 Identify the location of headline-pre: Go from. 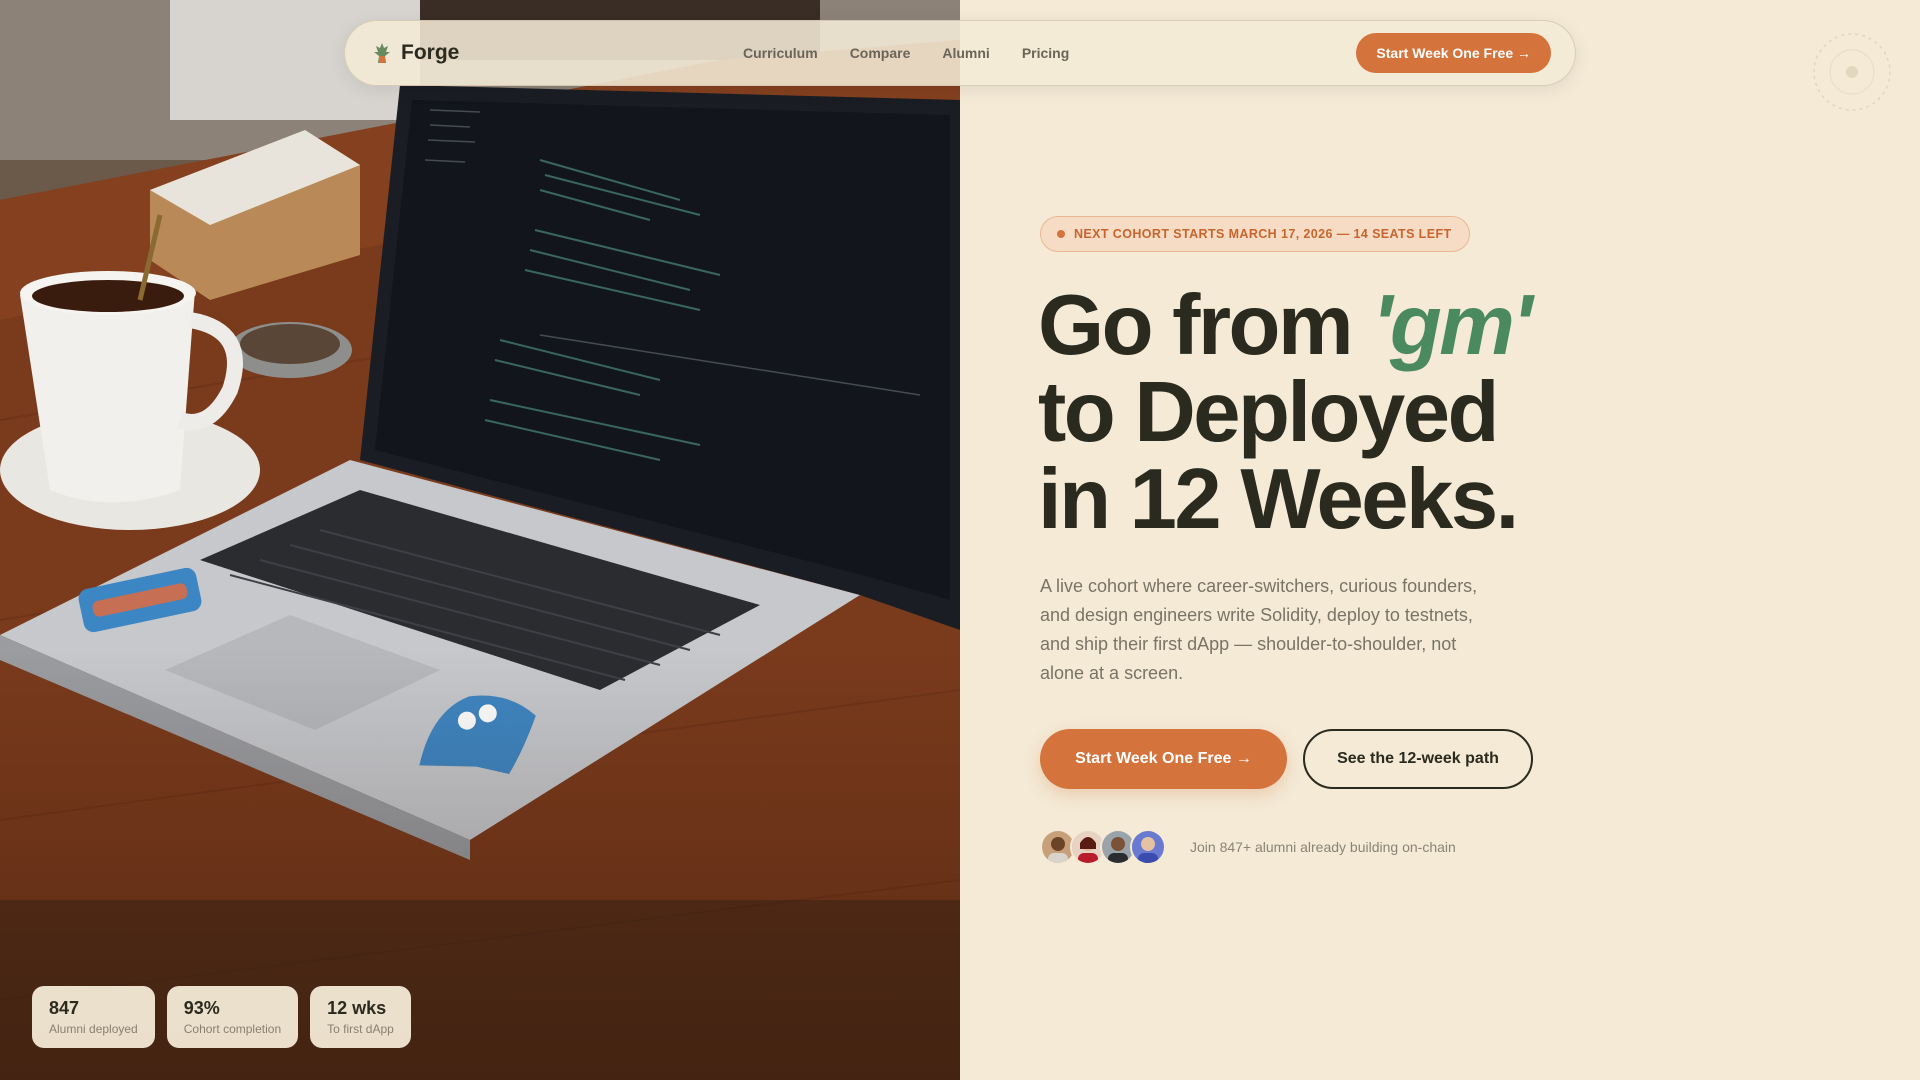
(1205, 325).